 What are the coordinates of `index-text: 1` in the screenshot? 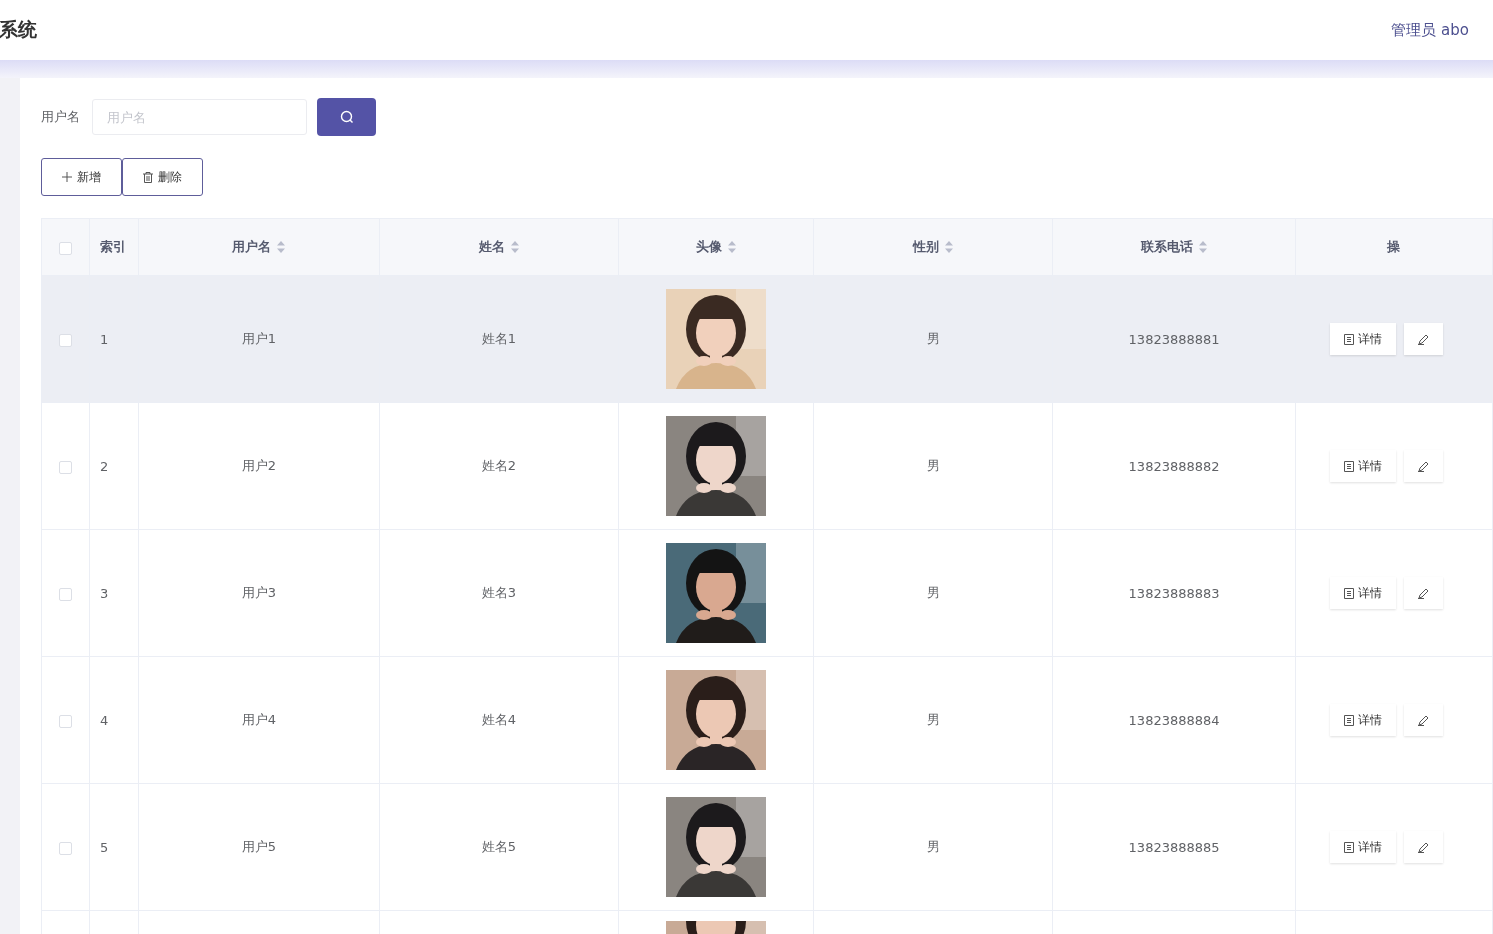 It's located at (104, 339).